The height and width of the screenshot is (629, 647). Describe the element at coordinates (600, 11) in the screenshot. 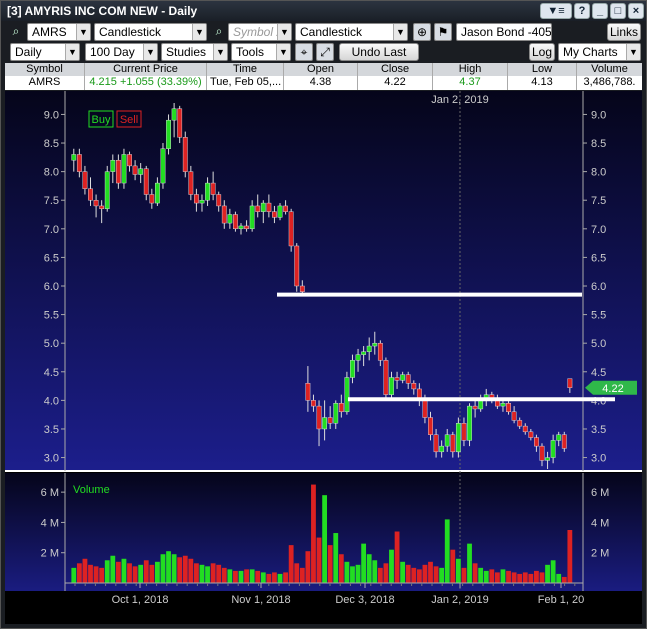

I see `minimize-button: _` at that location.